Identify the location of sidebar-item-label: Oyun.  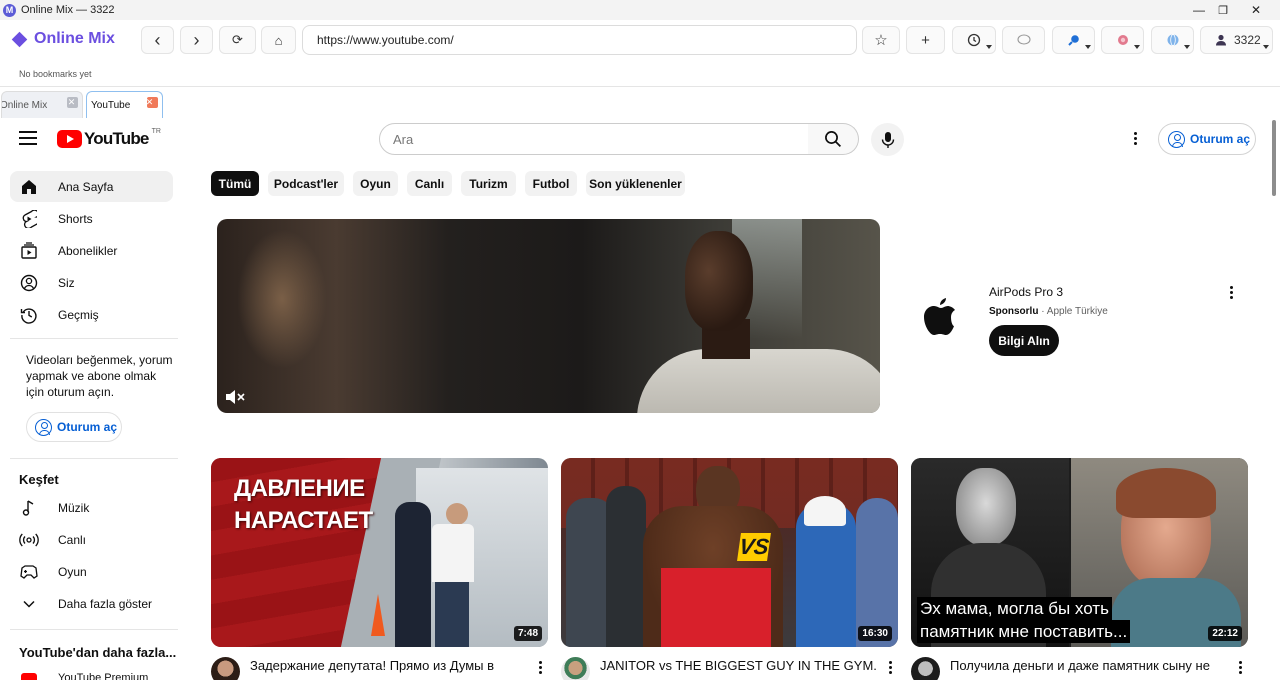
(72, 571).